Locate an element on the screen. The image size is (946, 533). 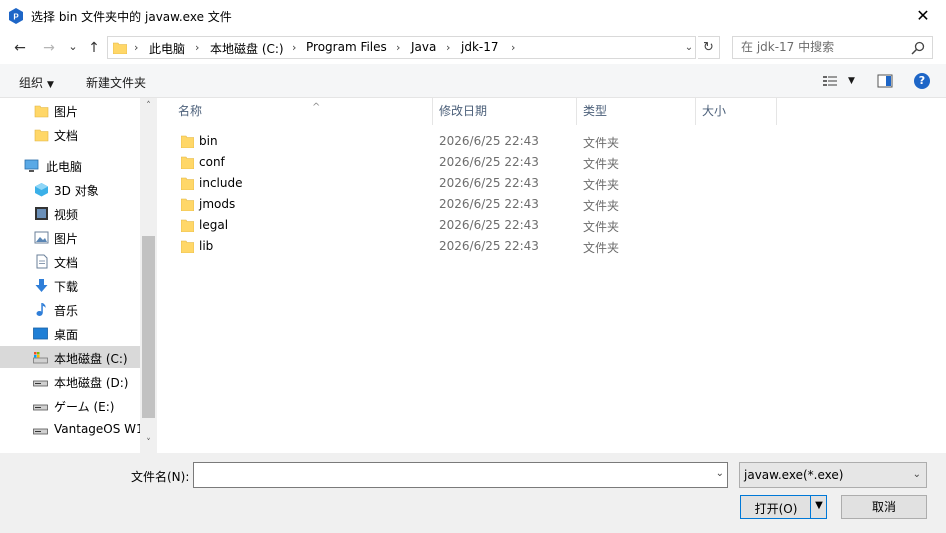
nav-item-music: 音乐 is located at coordinates (70, 309).